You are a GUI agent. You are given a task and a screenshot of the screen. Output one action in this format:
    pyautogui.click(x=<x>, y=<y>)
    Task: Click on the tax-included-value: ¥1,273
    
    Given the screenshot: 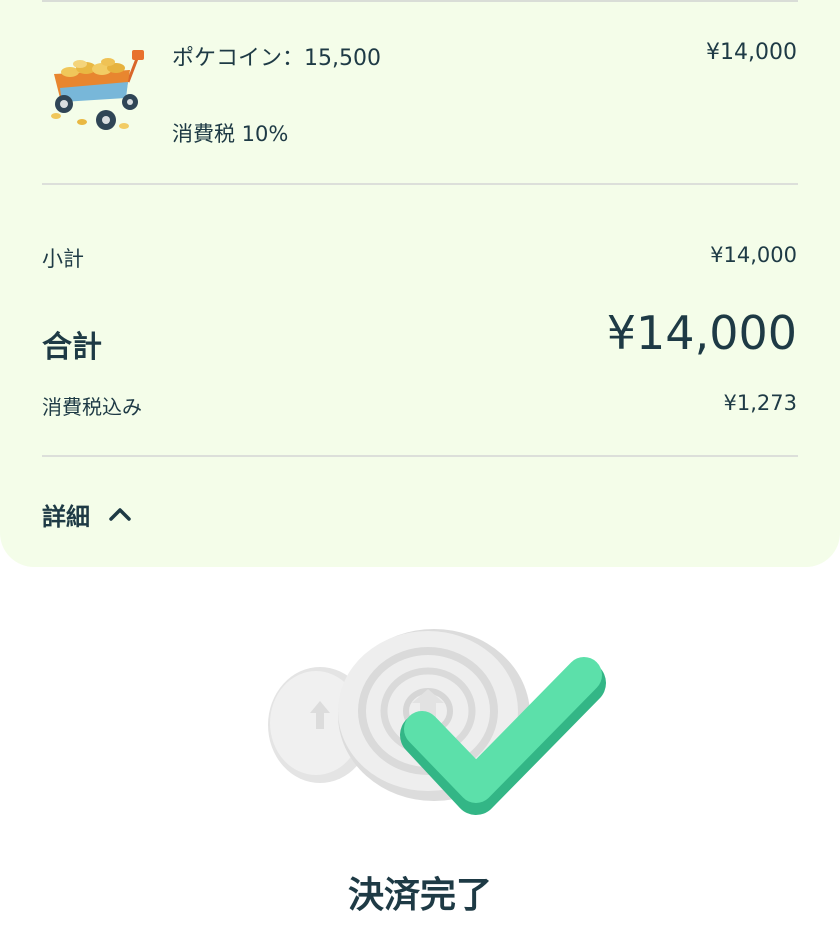 What is the action you would take?
    pyautogui.click(x=760, y=403)
    